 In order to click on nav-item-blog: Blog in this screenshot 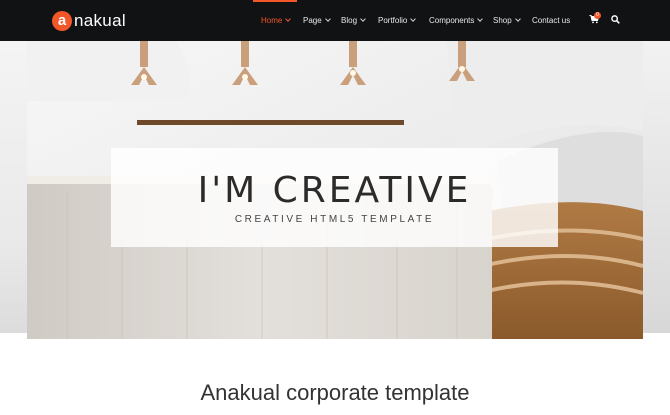, I will do `click(353, 20)`.